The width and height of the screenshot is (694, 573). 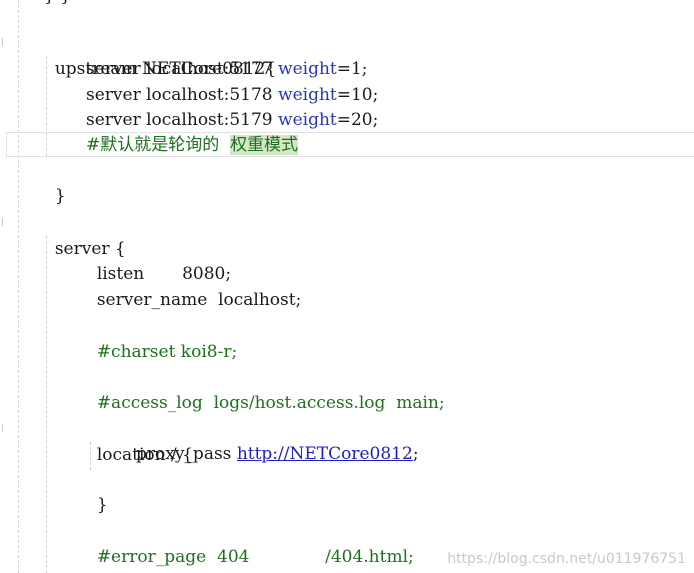 I want to click on server1-weight-keyword: weight, so click(x=307, y=69).